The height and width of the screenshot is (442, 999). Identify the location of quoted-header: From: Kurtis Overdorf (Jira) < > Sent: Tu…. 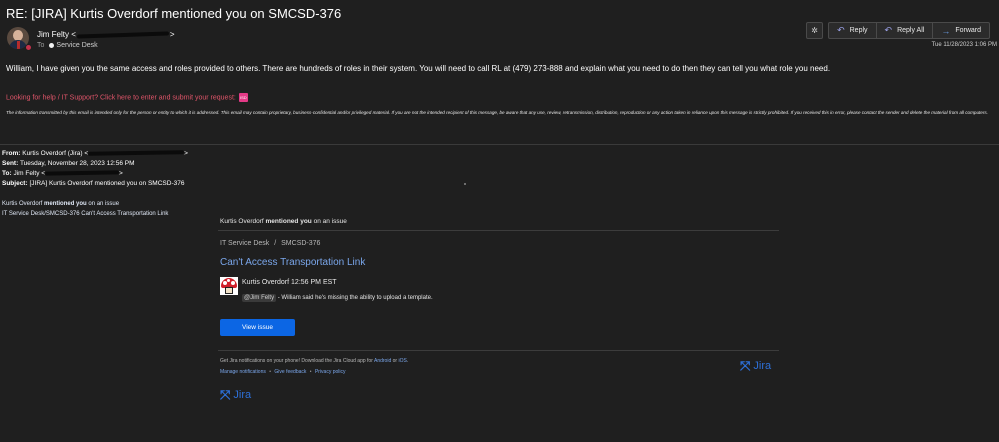
(95, 168).